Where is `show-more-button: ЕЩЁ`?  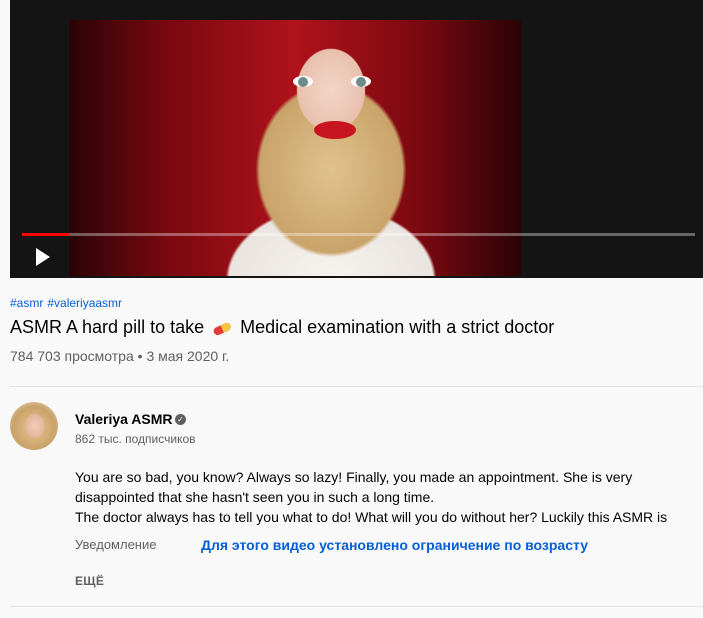
show-more-button: ЕЩЁ is located at coordinates (89, 581).